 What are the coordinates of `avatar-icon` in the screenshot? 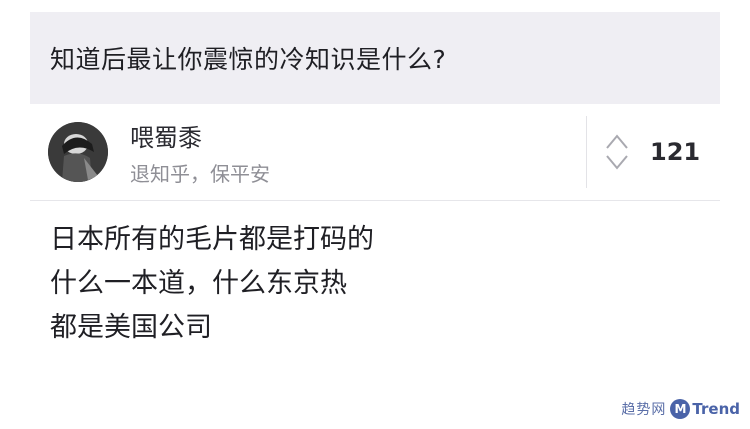 It's located at (78, 152).